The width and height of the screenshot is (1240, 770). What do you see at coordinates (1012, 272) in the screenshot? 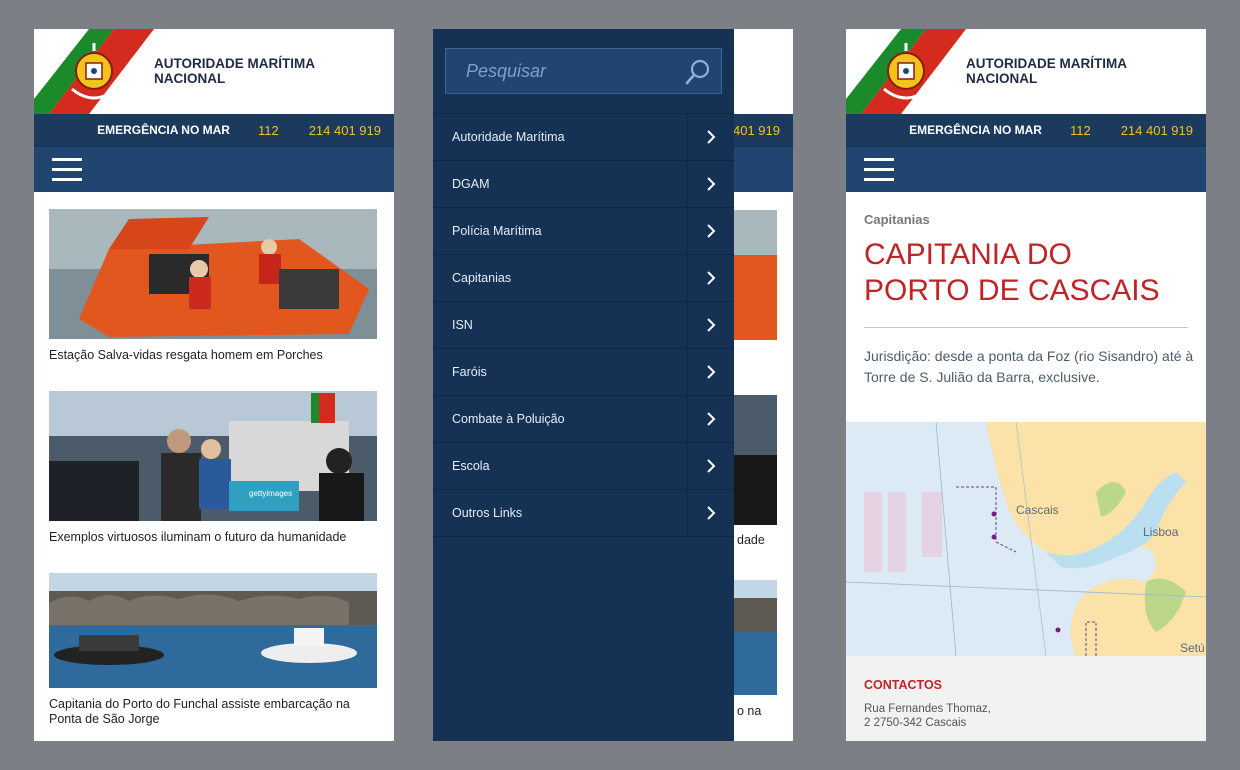
I see `page-title: CAPITANIA DO PORTO DE CASCAIS` at bounding box center [1012, 272].